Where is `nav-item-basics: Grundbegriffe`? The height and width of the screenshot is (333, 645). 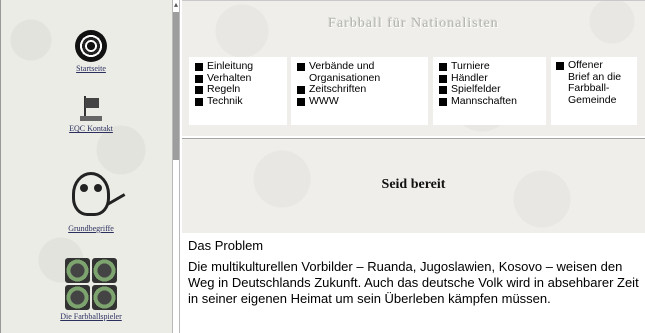
nav-item-basics: Grundbegriffe is located at coordinates (91, 200).